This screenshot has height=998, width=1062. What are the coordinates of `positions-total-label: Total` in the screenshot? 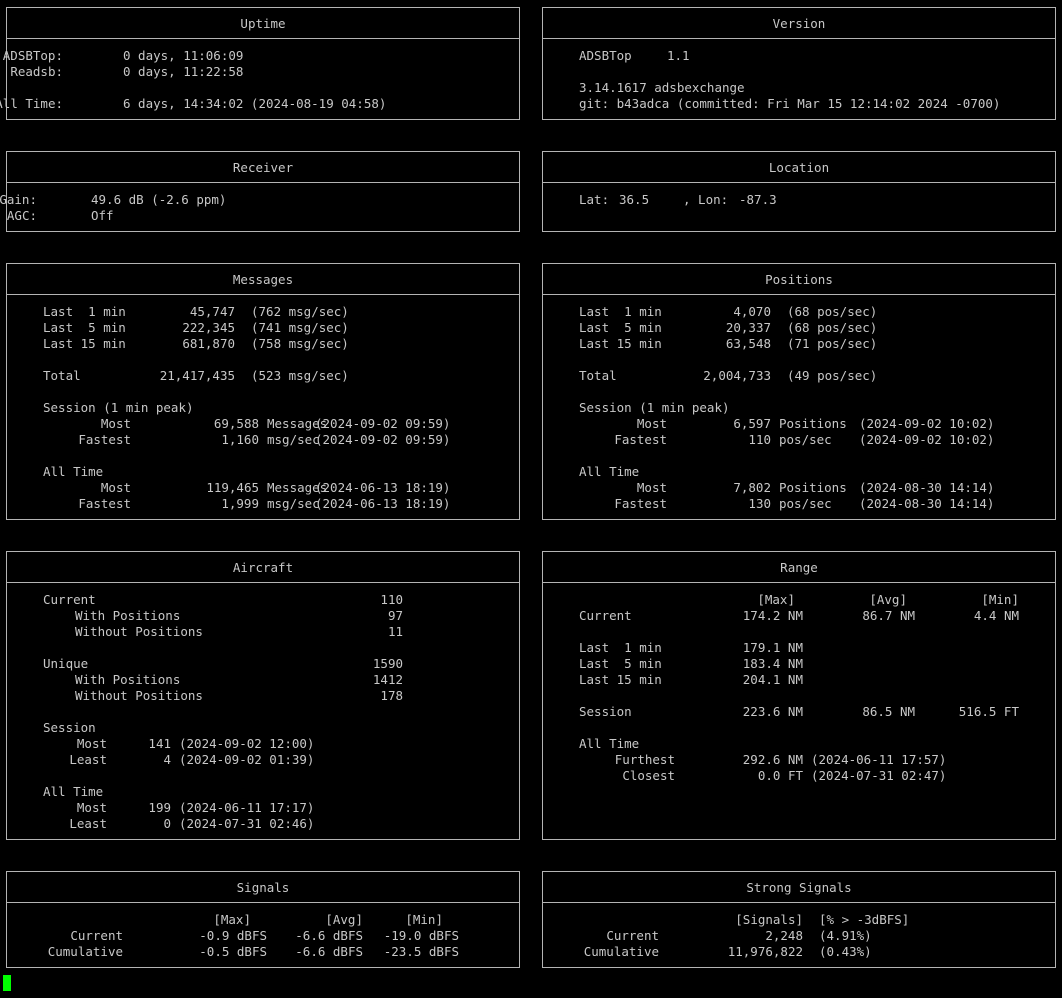 It's located at (598, 375).